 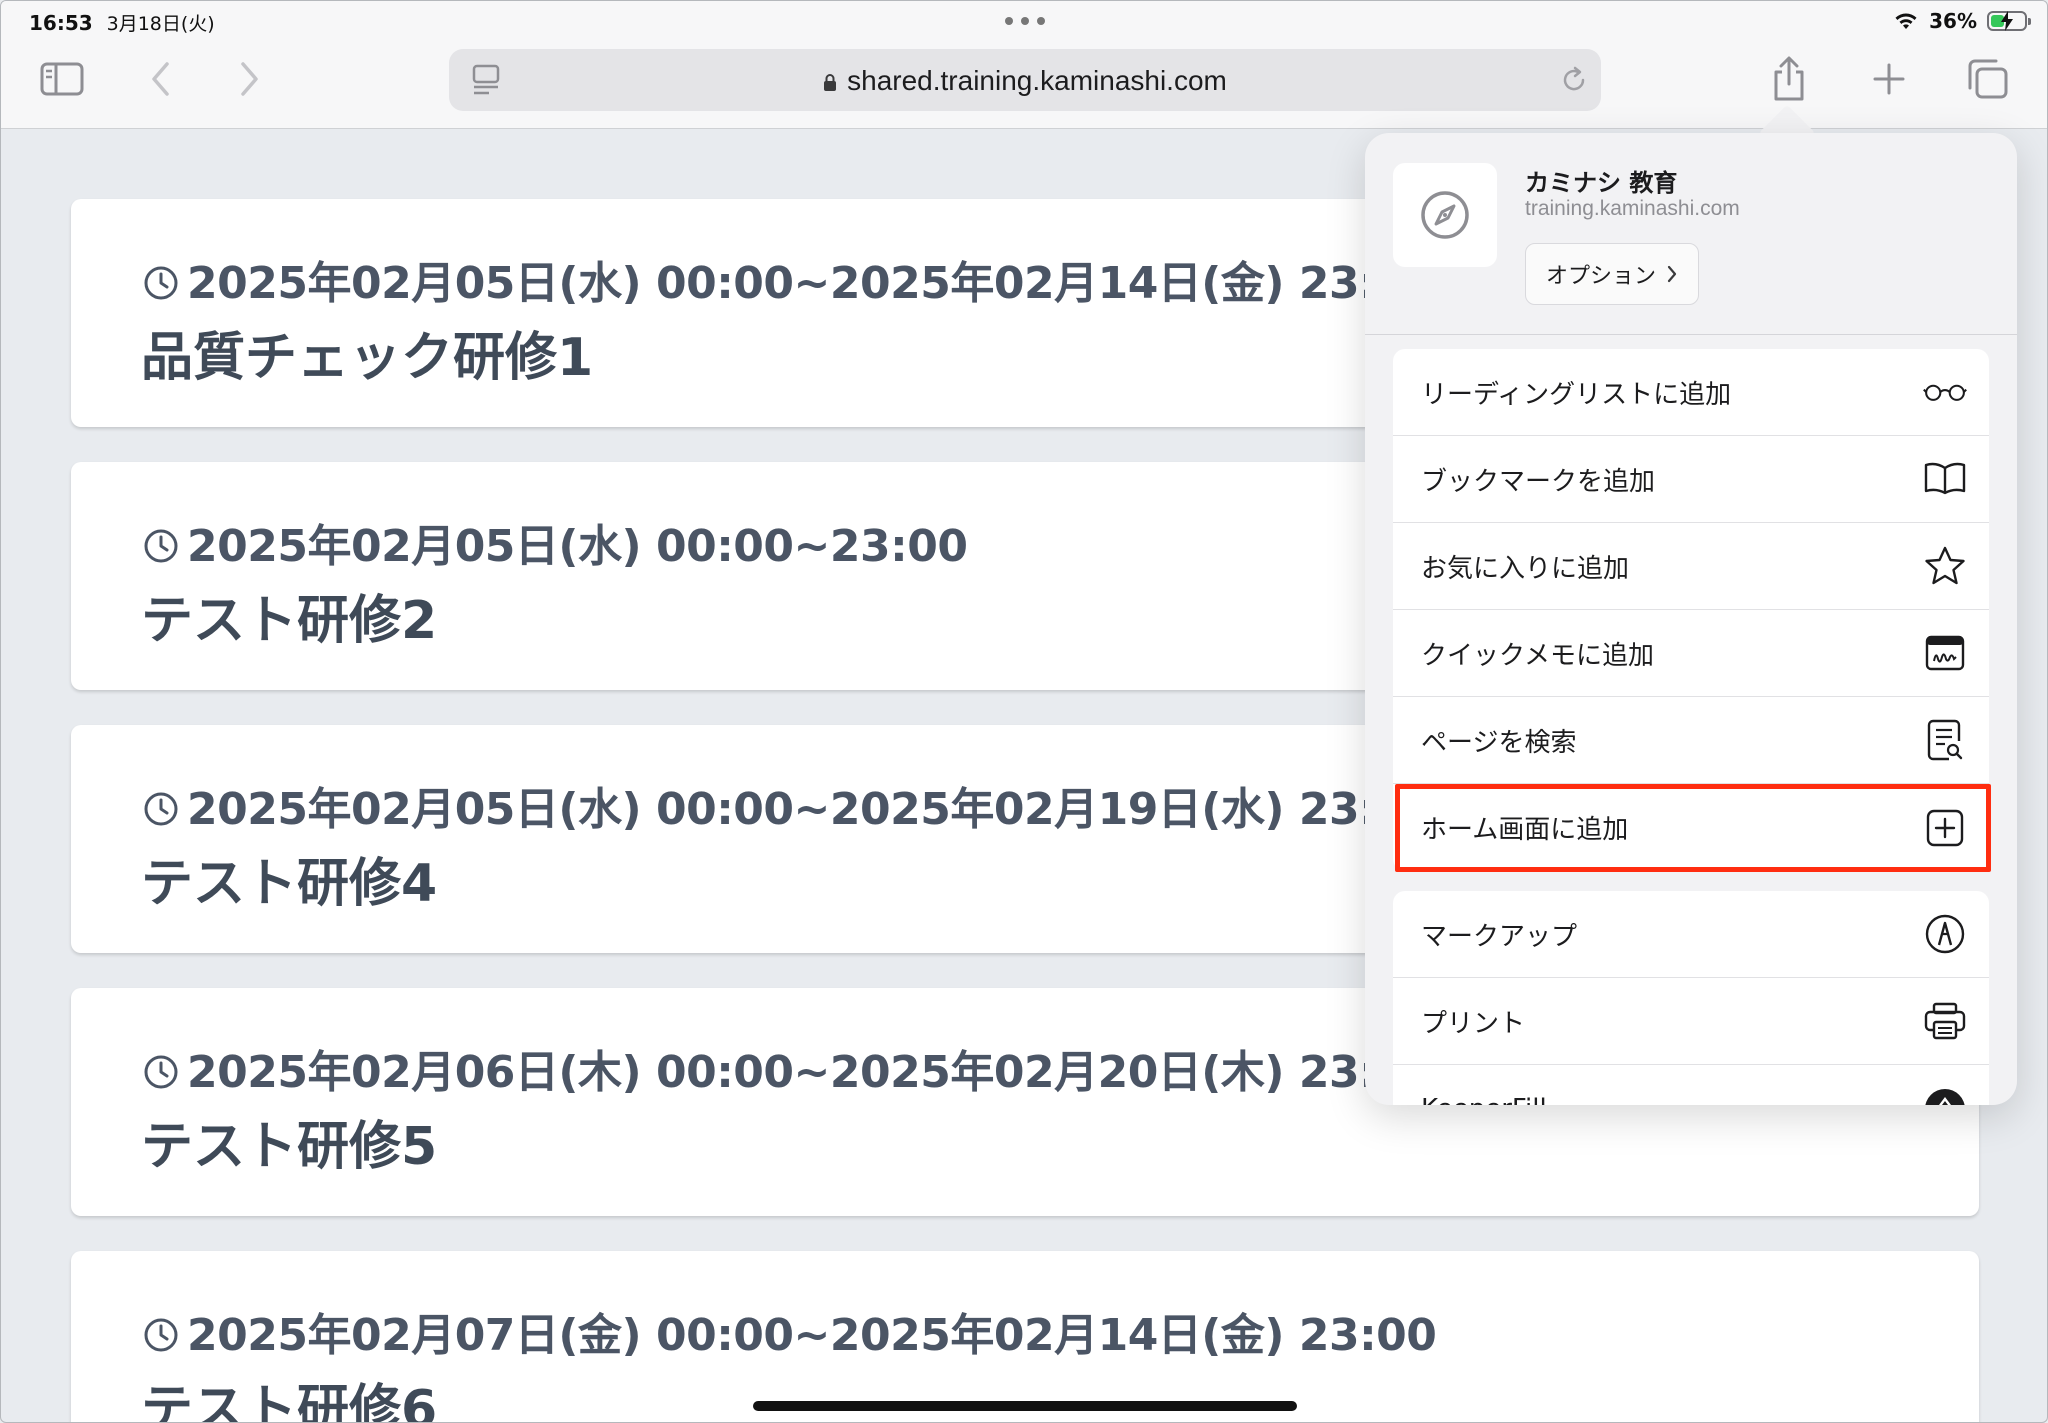 What do you see at coordinates (367, 358) in the screenshot?
I see `course-title: 品質チェック研修1` at bounding box center [367, 358].